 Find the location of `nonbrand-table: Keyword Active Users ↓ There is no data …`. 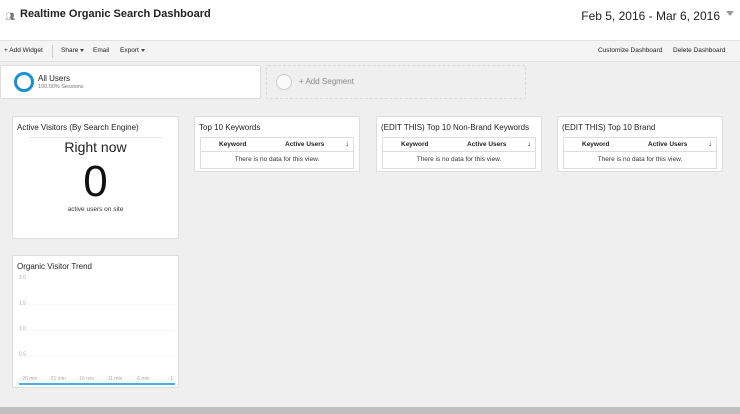

nonbrand-table: Keyword Active Users ↓ There is no data … is located at coordinates (459, 153).